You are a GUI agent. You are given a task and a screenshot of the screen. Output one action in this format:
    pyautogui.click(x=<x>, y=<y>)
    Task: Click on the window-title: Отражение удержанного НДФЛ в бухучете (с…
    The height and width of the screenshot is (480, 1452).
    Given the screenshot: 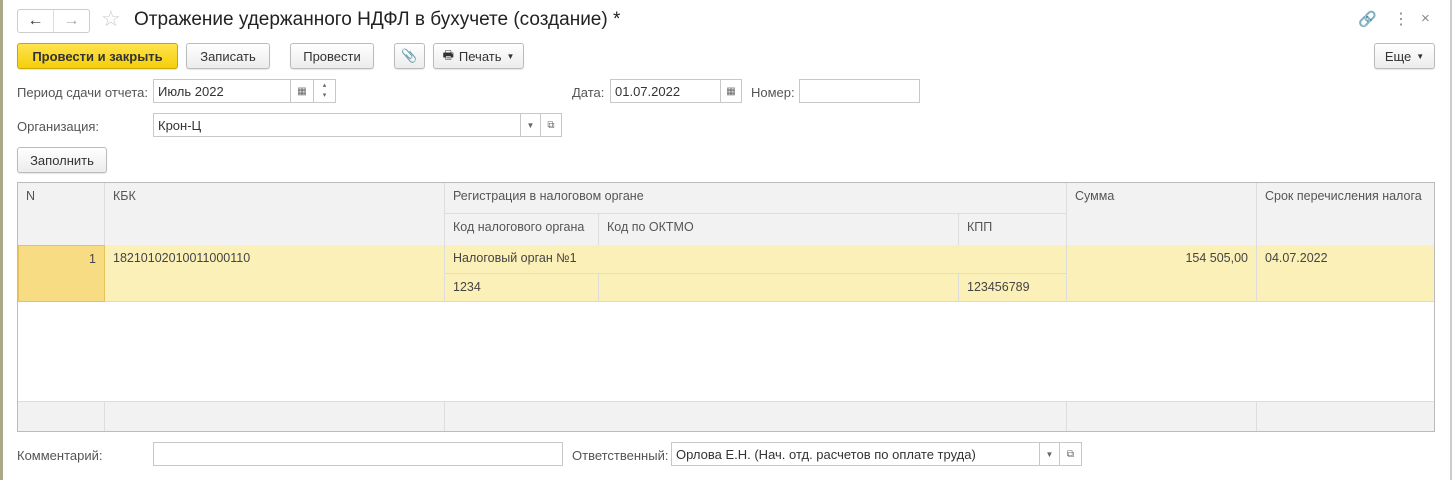 What is the action you would take?
    pyautogui.click(x=377, y=19)
    